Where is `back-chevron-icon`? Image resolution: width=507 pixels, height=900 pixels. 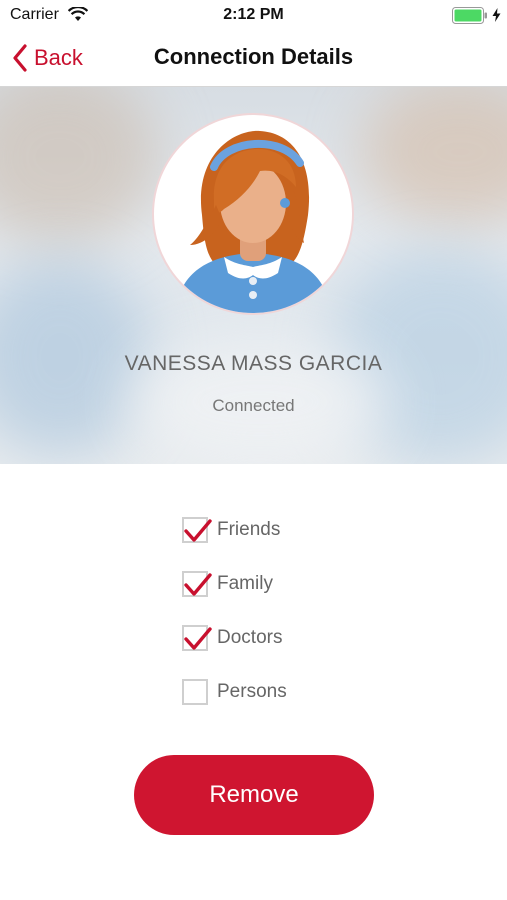
back-chevron-icon is located at coordinates (20, 58).